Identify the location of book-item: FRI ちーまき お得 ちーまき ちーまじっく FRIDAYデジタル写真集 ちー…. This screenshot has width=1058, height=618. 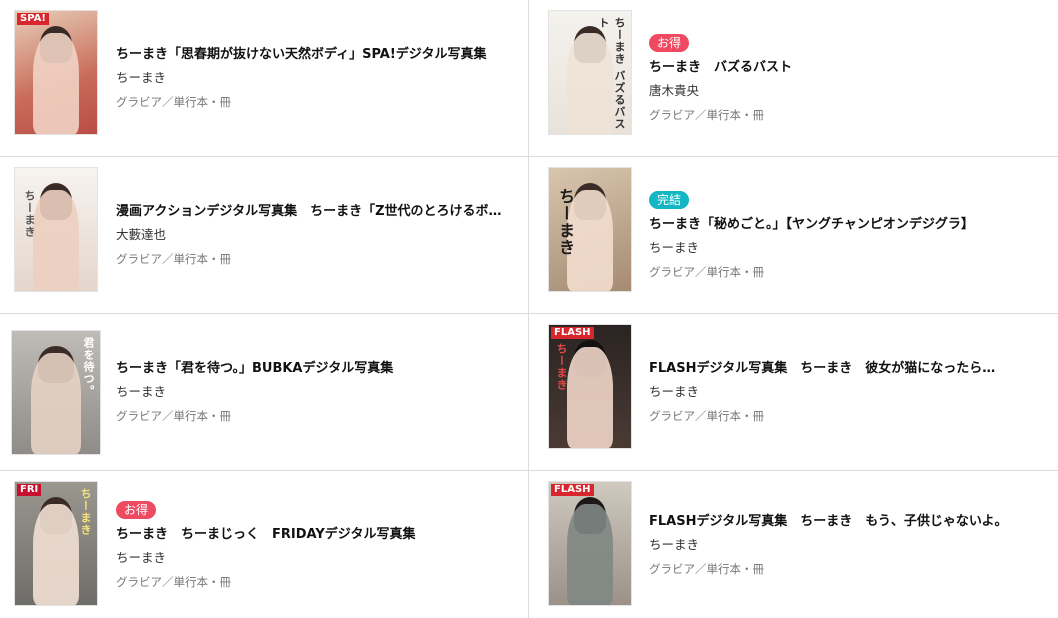
(264, 544).